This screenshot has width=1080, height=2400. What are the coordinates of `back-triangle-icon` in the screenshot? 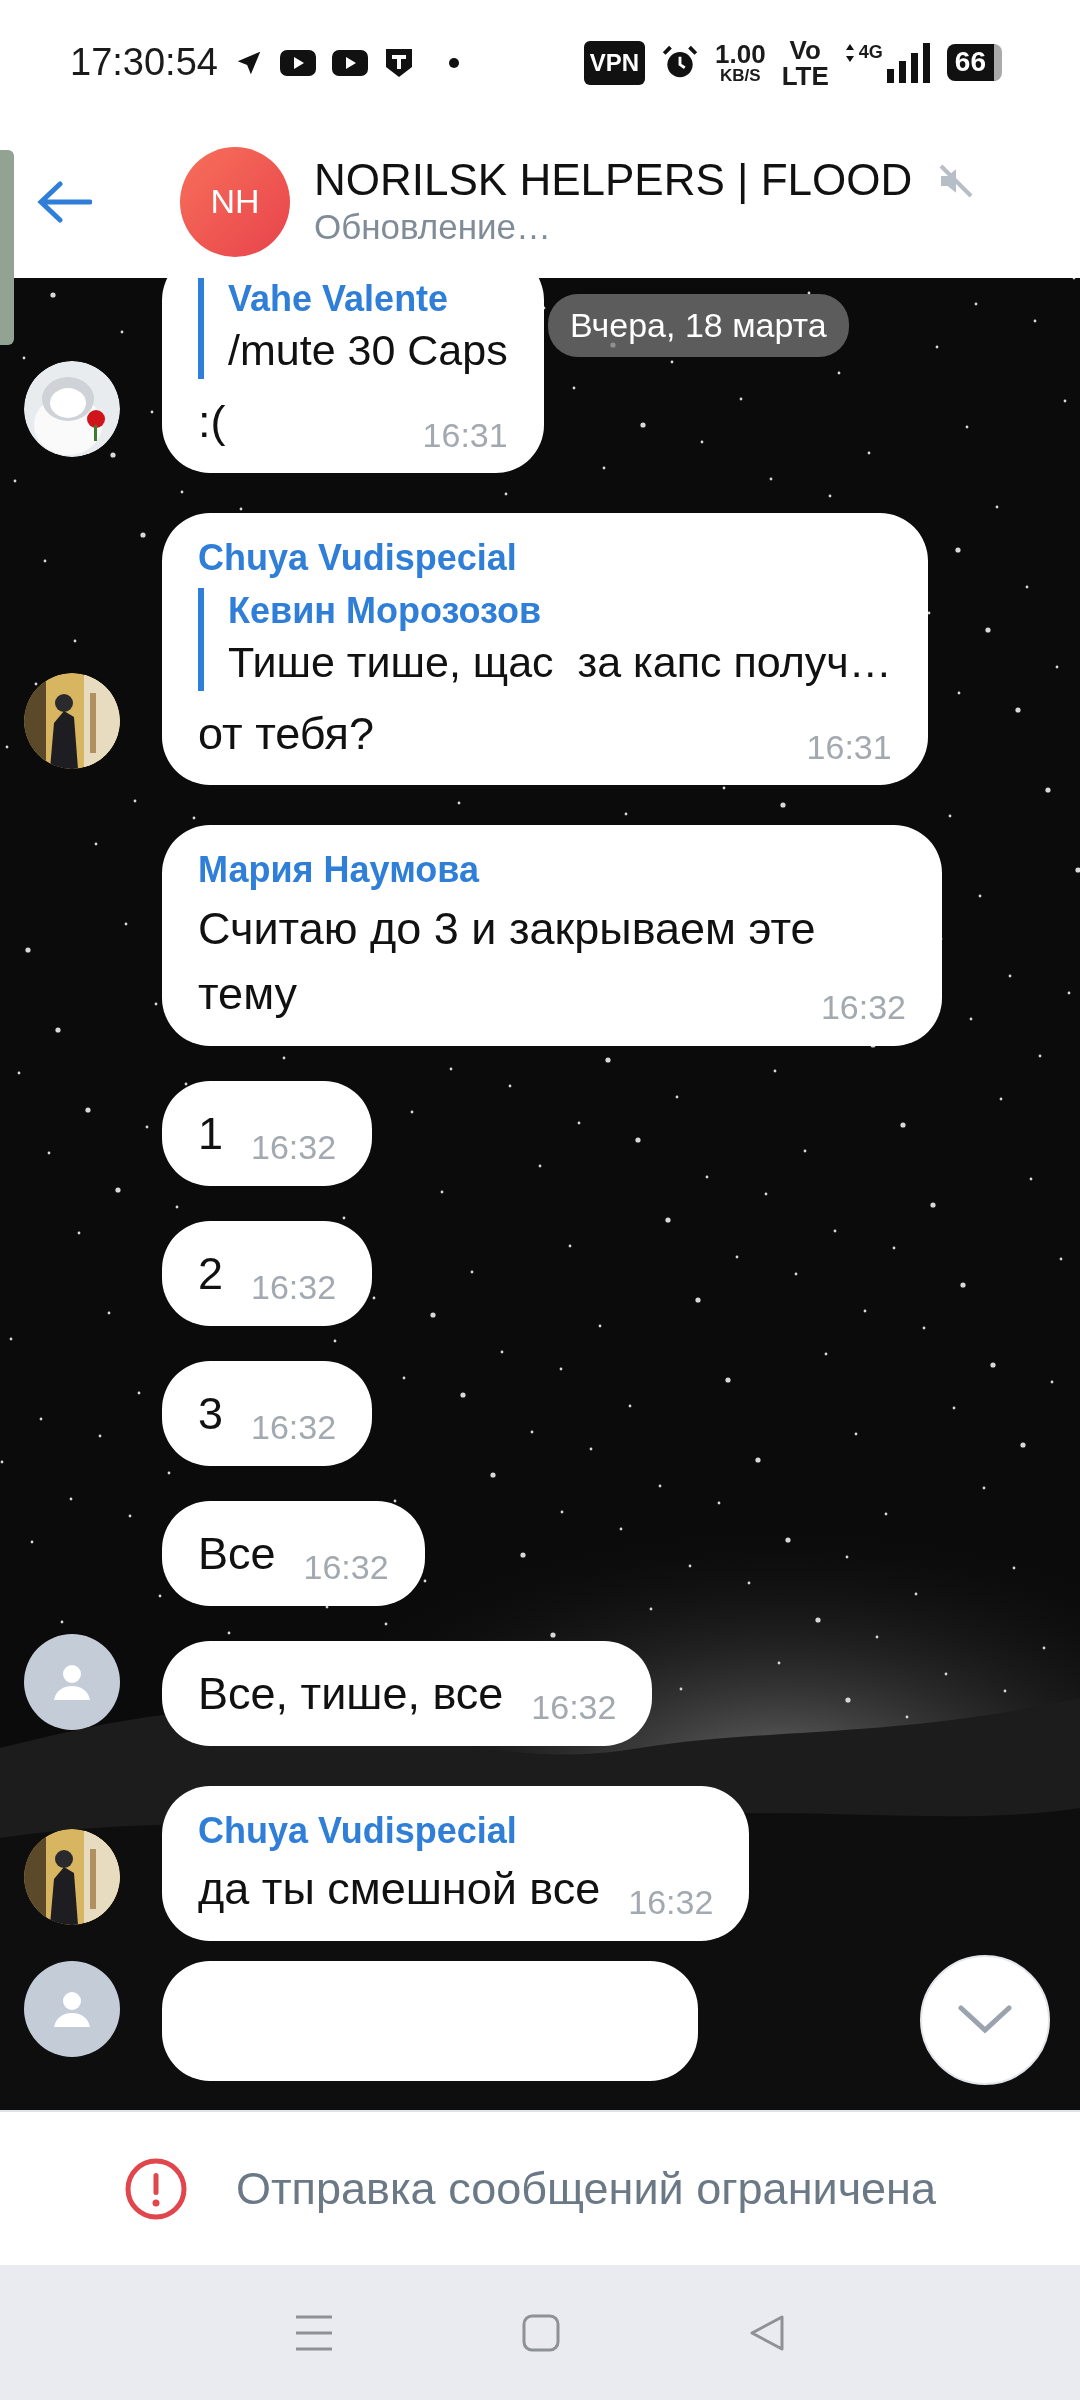 It's located at (767, 2332).